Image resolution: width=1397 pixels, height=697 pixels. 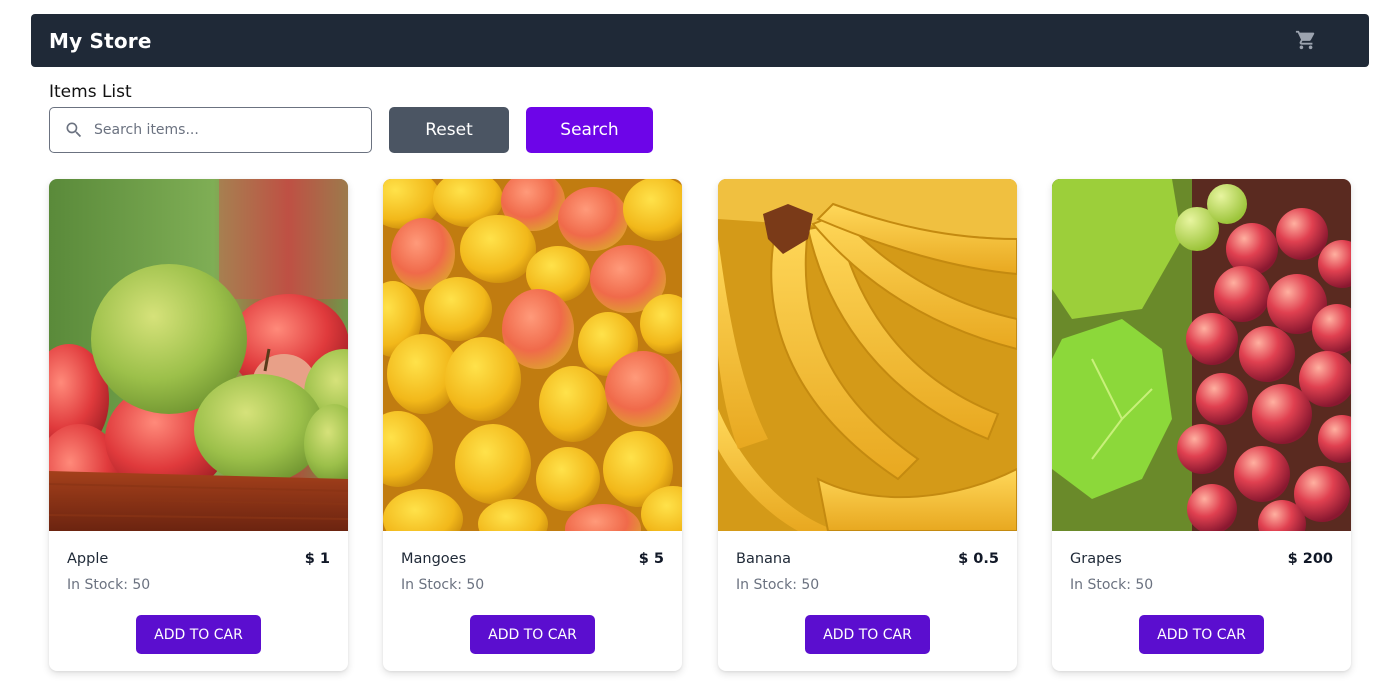 I want to click on product-name: Mangoes, so click(x=434, y=559).